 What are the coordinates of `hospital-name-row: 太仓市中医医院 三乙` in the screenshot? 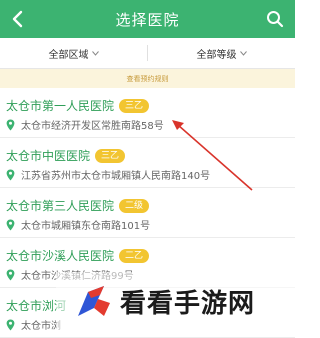 It's located at (66, 155).